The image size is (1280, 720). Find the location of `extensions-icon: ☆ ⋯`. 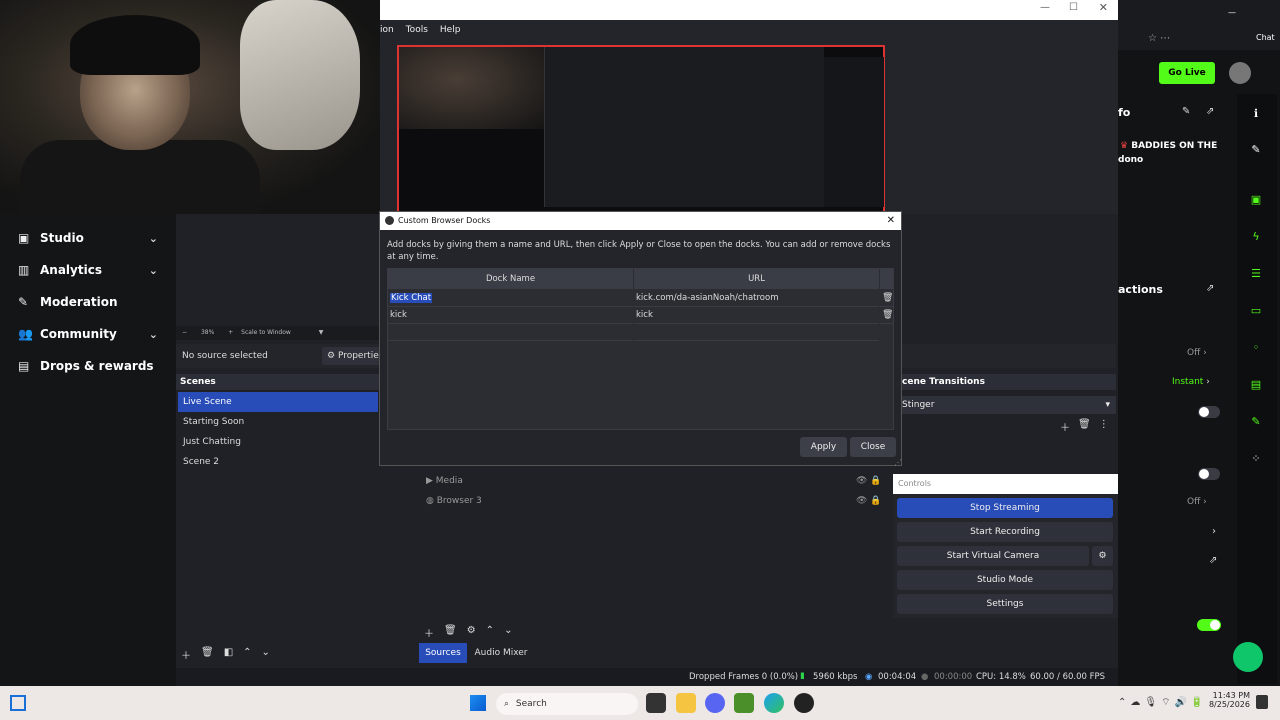

extensions-icon: ☆ ⋯ is located at coordinates (1159, 38).